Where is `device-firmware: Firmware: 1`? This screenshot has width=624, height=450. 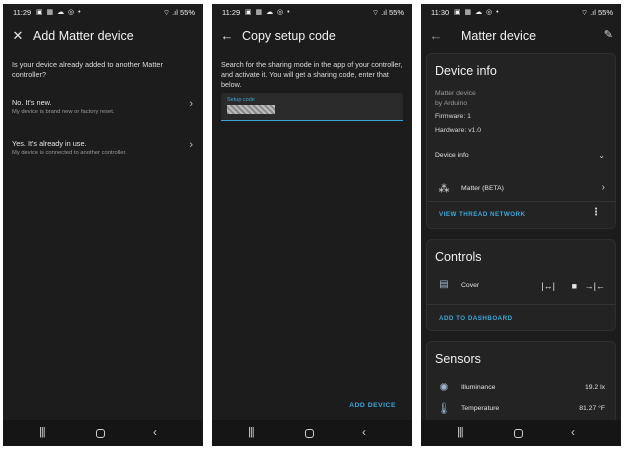
device-firmware: Firmware: 1 is located at coordinates (453, 116).